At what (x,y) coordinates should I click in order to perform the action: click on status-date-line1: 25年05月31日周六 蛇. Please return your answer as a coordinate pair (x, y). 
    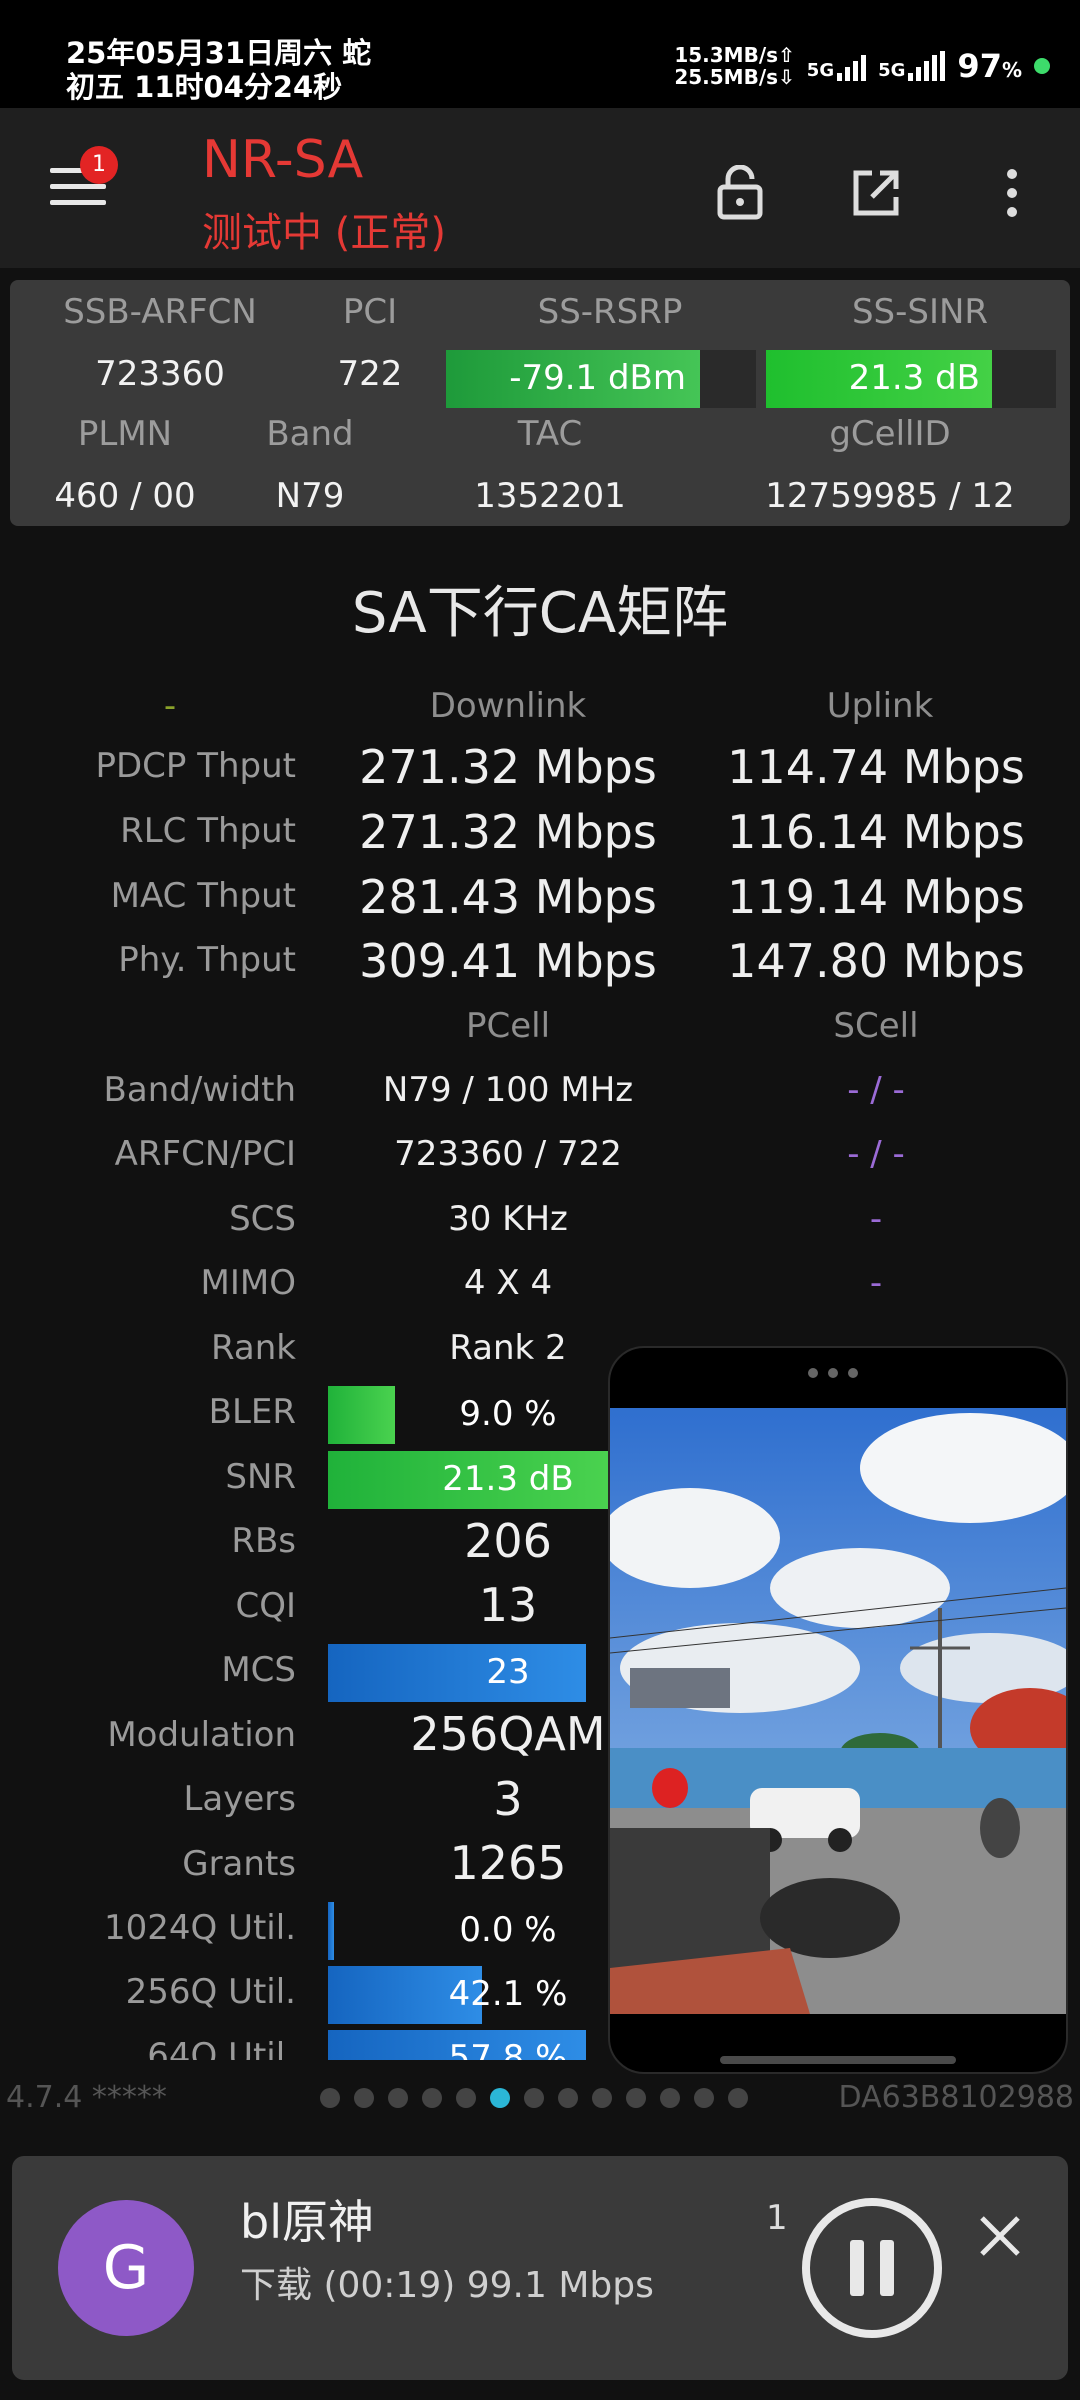
    Looking at the image, I should click on (219, 53).